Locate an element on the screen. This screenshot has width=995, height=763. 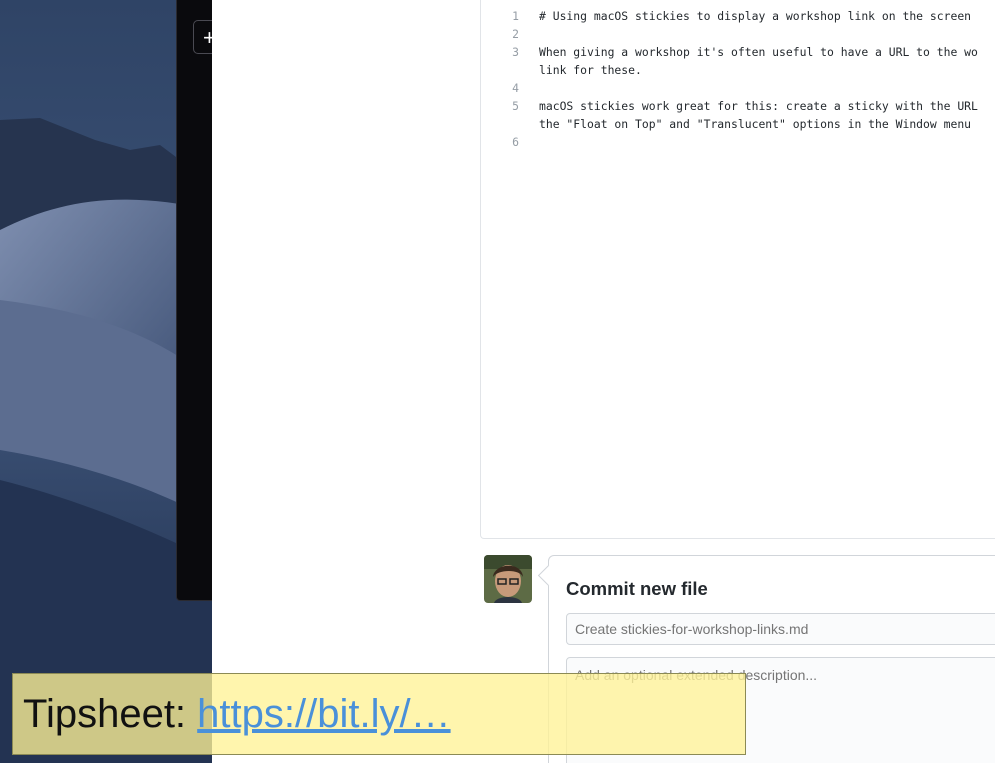
line-number: 2 is located at coordinates (515, 34).